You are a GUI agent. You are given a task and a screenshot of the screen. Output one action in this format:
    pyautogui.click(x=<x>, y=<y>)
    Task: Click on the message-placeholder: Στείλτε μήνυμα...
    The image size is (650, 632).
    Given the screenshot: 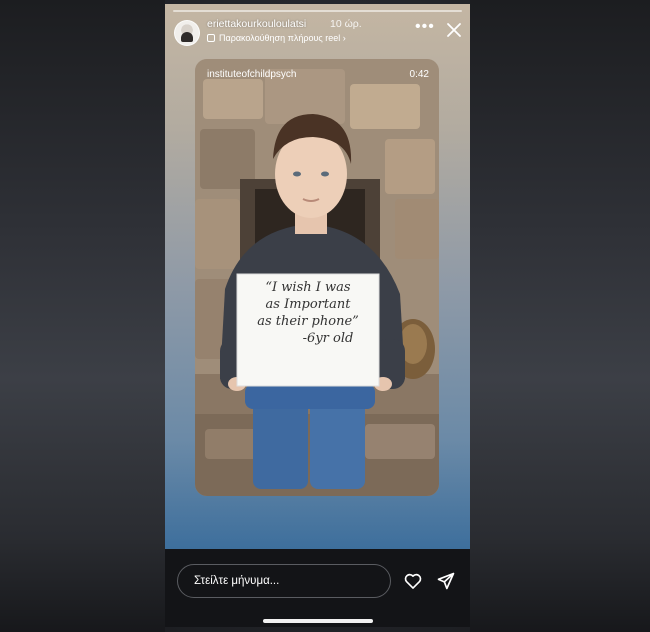 What is the action you would take?
    pyautogui.click(x=237, y=581)
    